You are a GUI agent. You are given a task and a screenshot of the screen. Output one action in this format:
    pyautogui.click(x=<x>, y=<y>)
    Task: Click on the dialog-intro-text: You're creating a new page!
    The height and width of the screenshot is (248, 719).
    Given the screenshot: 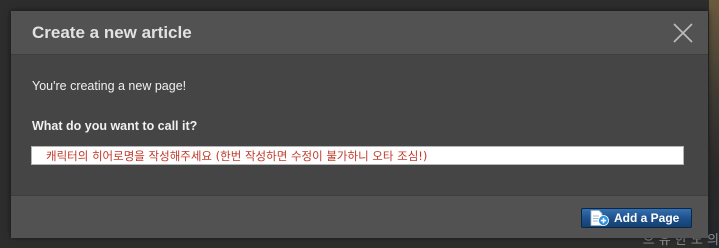 What is the action you would take?
    pyautogui.click(x=109, y=86)
    